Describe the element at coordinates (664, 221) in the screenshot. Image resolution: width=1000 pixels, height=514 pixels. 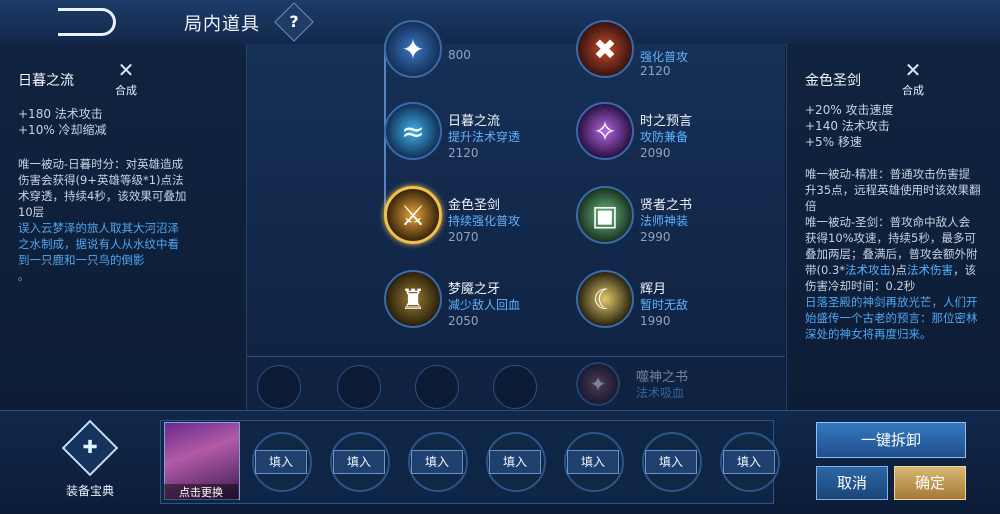
I see `item-tag: 法师神装` at that location.